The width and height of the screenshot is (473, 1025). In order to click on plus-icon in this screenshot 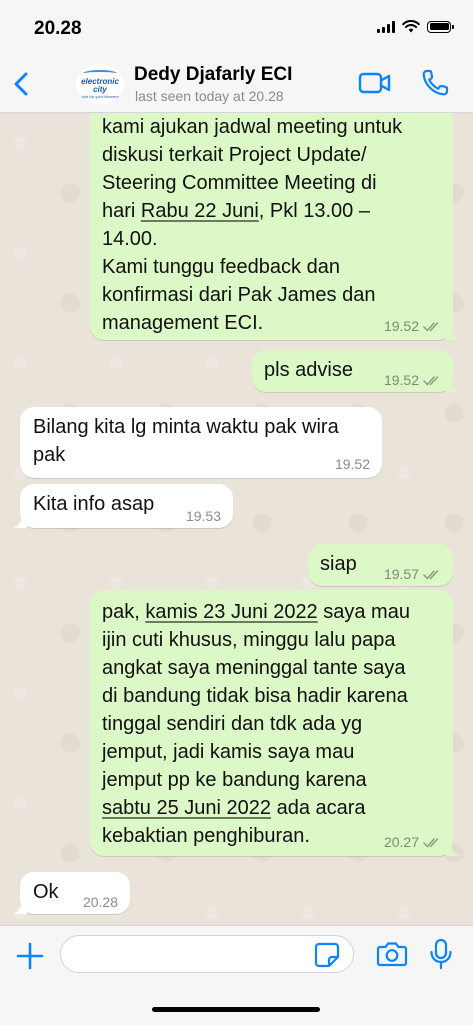, I will do `click(30, 956)`.